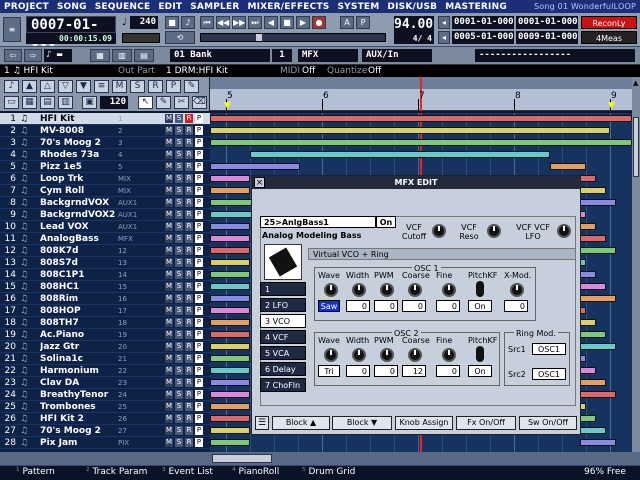 This screenshot has width=640, height=480. Describe the element at coordinates (480, 289) in the screenshot. I see `osc1-pitchkf-switch` at that location.